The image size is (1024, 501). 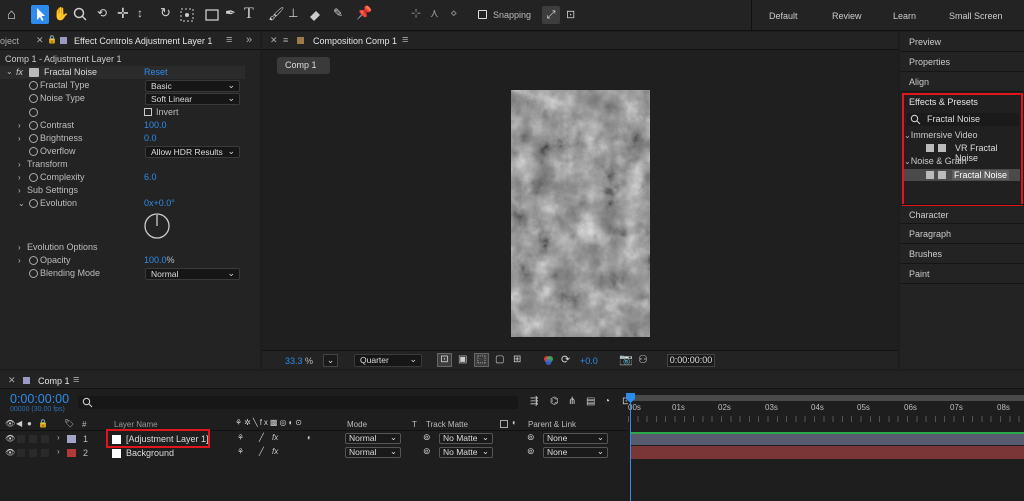 What do you see at coordinates (9, 41) in the screenshot?
I see `project-tab: oject` at bounding box center [9, 41].